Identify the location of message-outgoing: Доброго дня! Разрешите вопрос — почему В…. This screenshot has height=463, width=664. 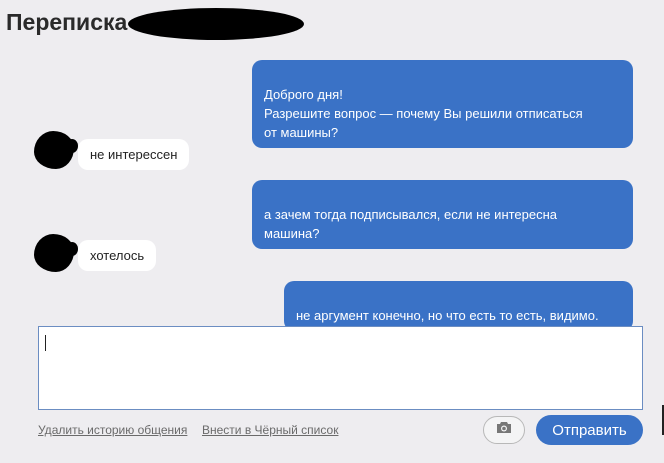
(442, 104).